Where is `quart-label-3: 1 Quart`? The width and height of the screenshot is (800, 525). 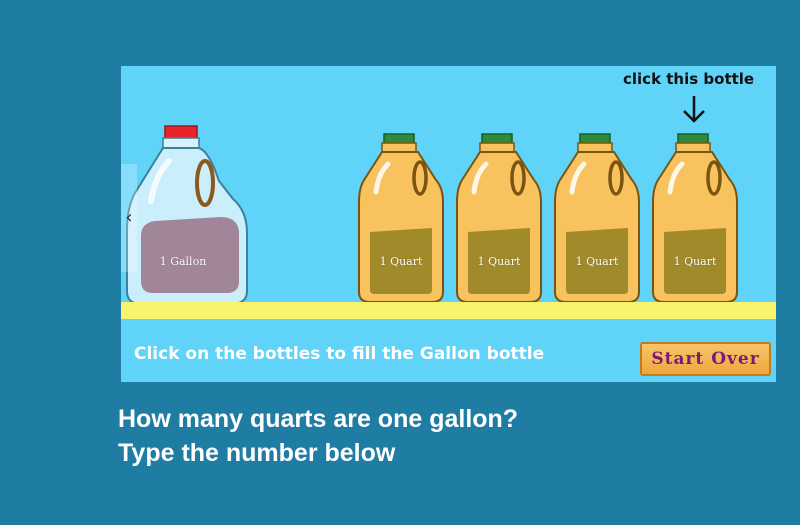 quart-label-3: 1 Quart is located at coordinates (597, 261).